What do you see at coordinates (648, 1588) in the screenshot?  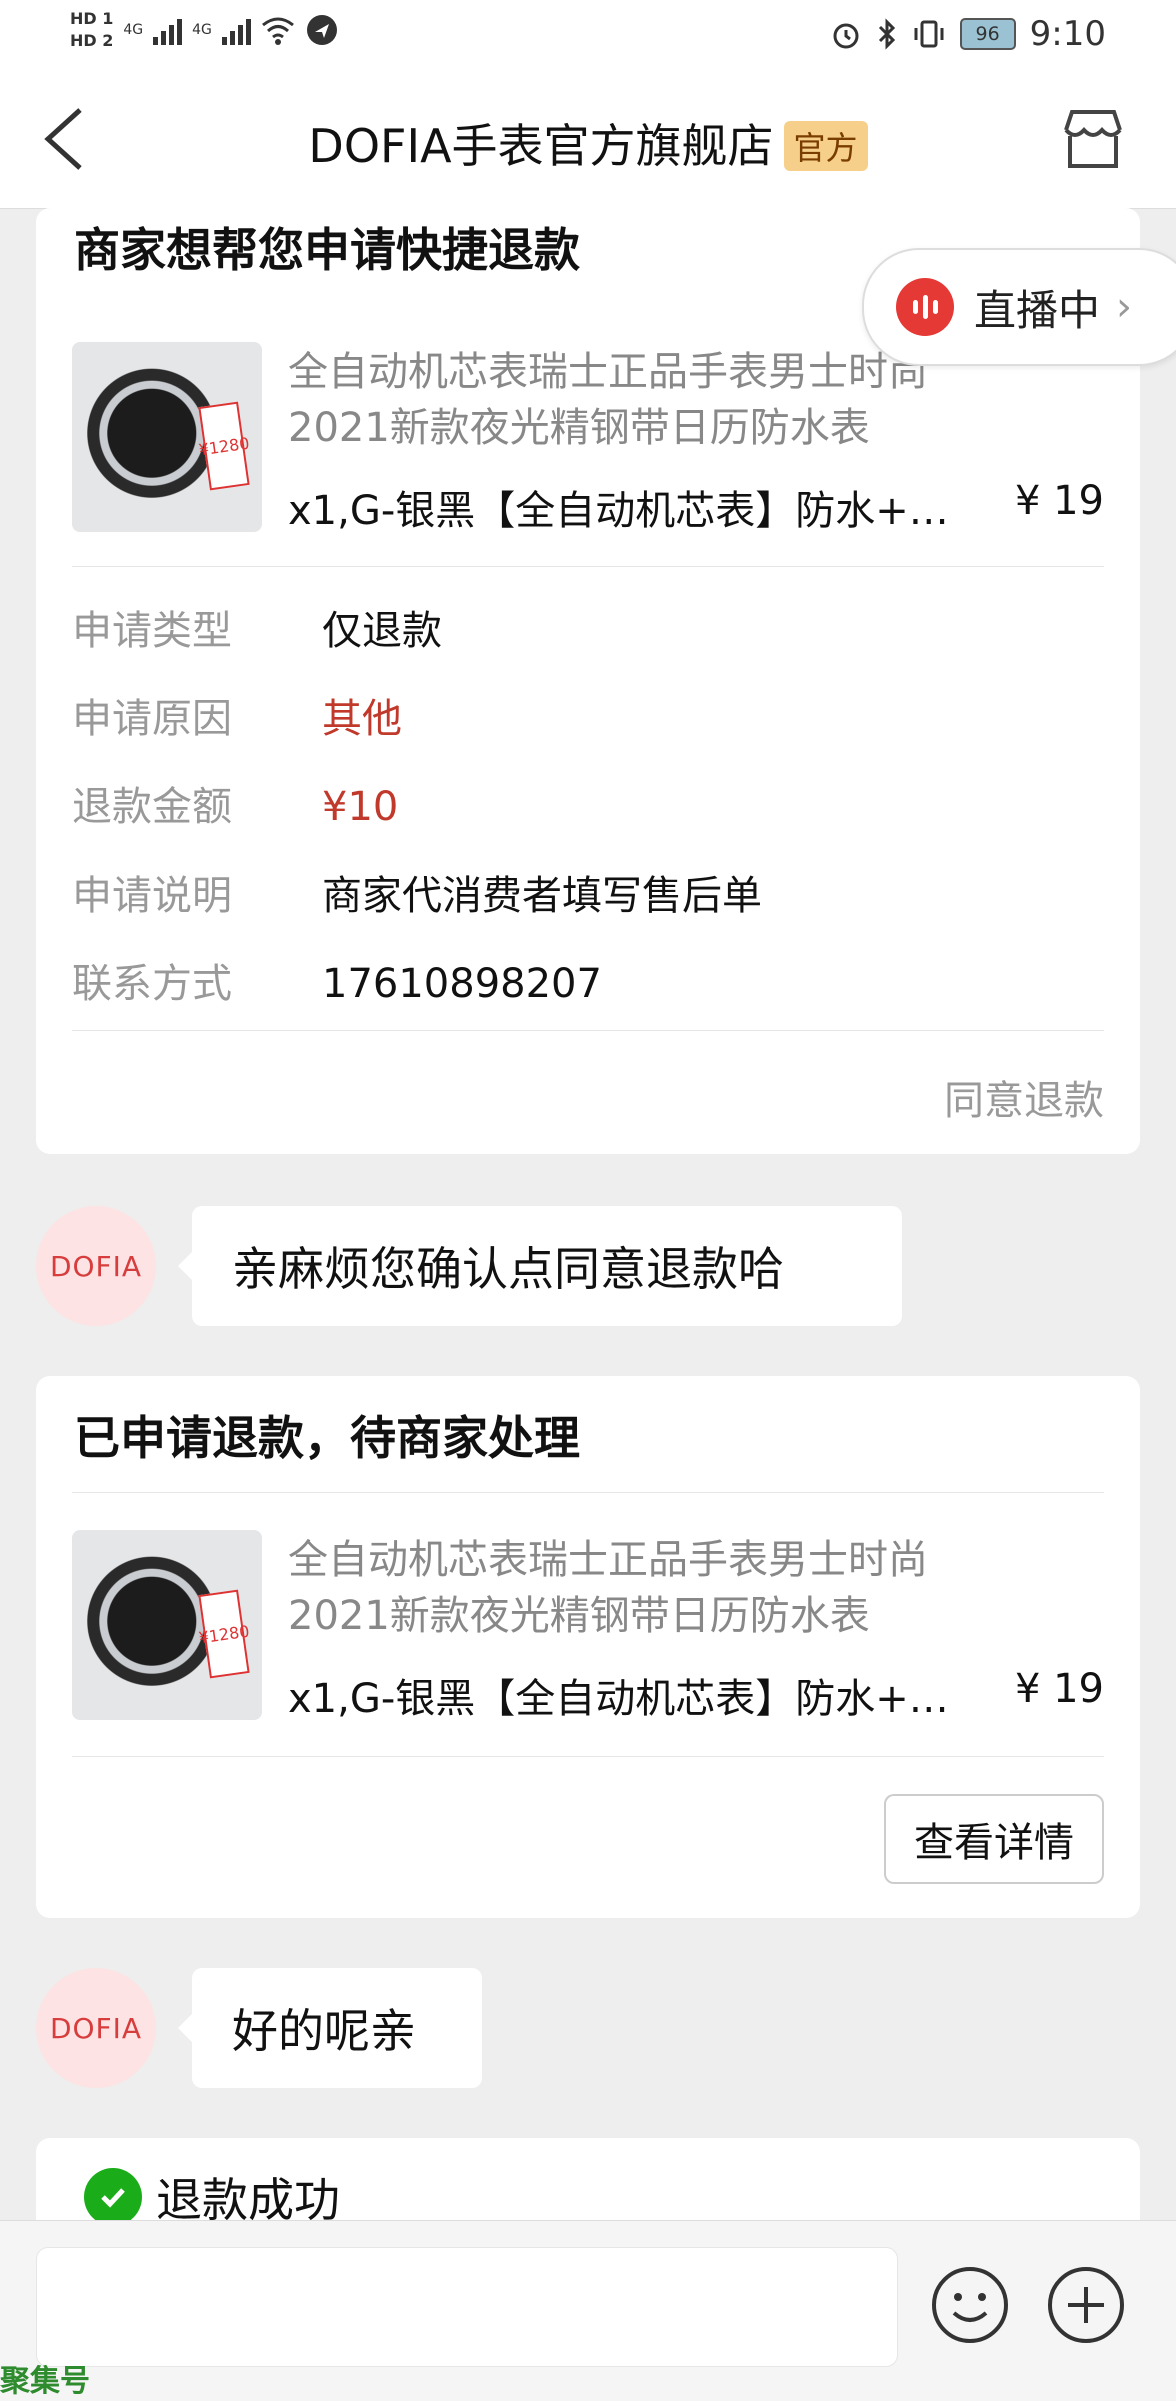 I see `product-name: 全自动机芯表瑞士正品手表男士时尚2021新款夜光精钢带日历防水表` at bounding box center [648, 1588].